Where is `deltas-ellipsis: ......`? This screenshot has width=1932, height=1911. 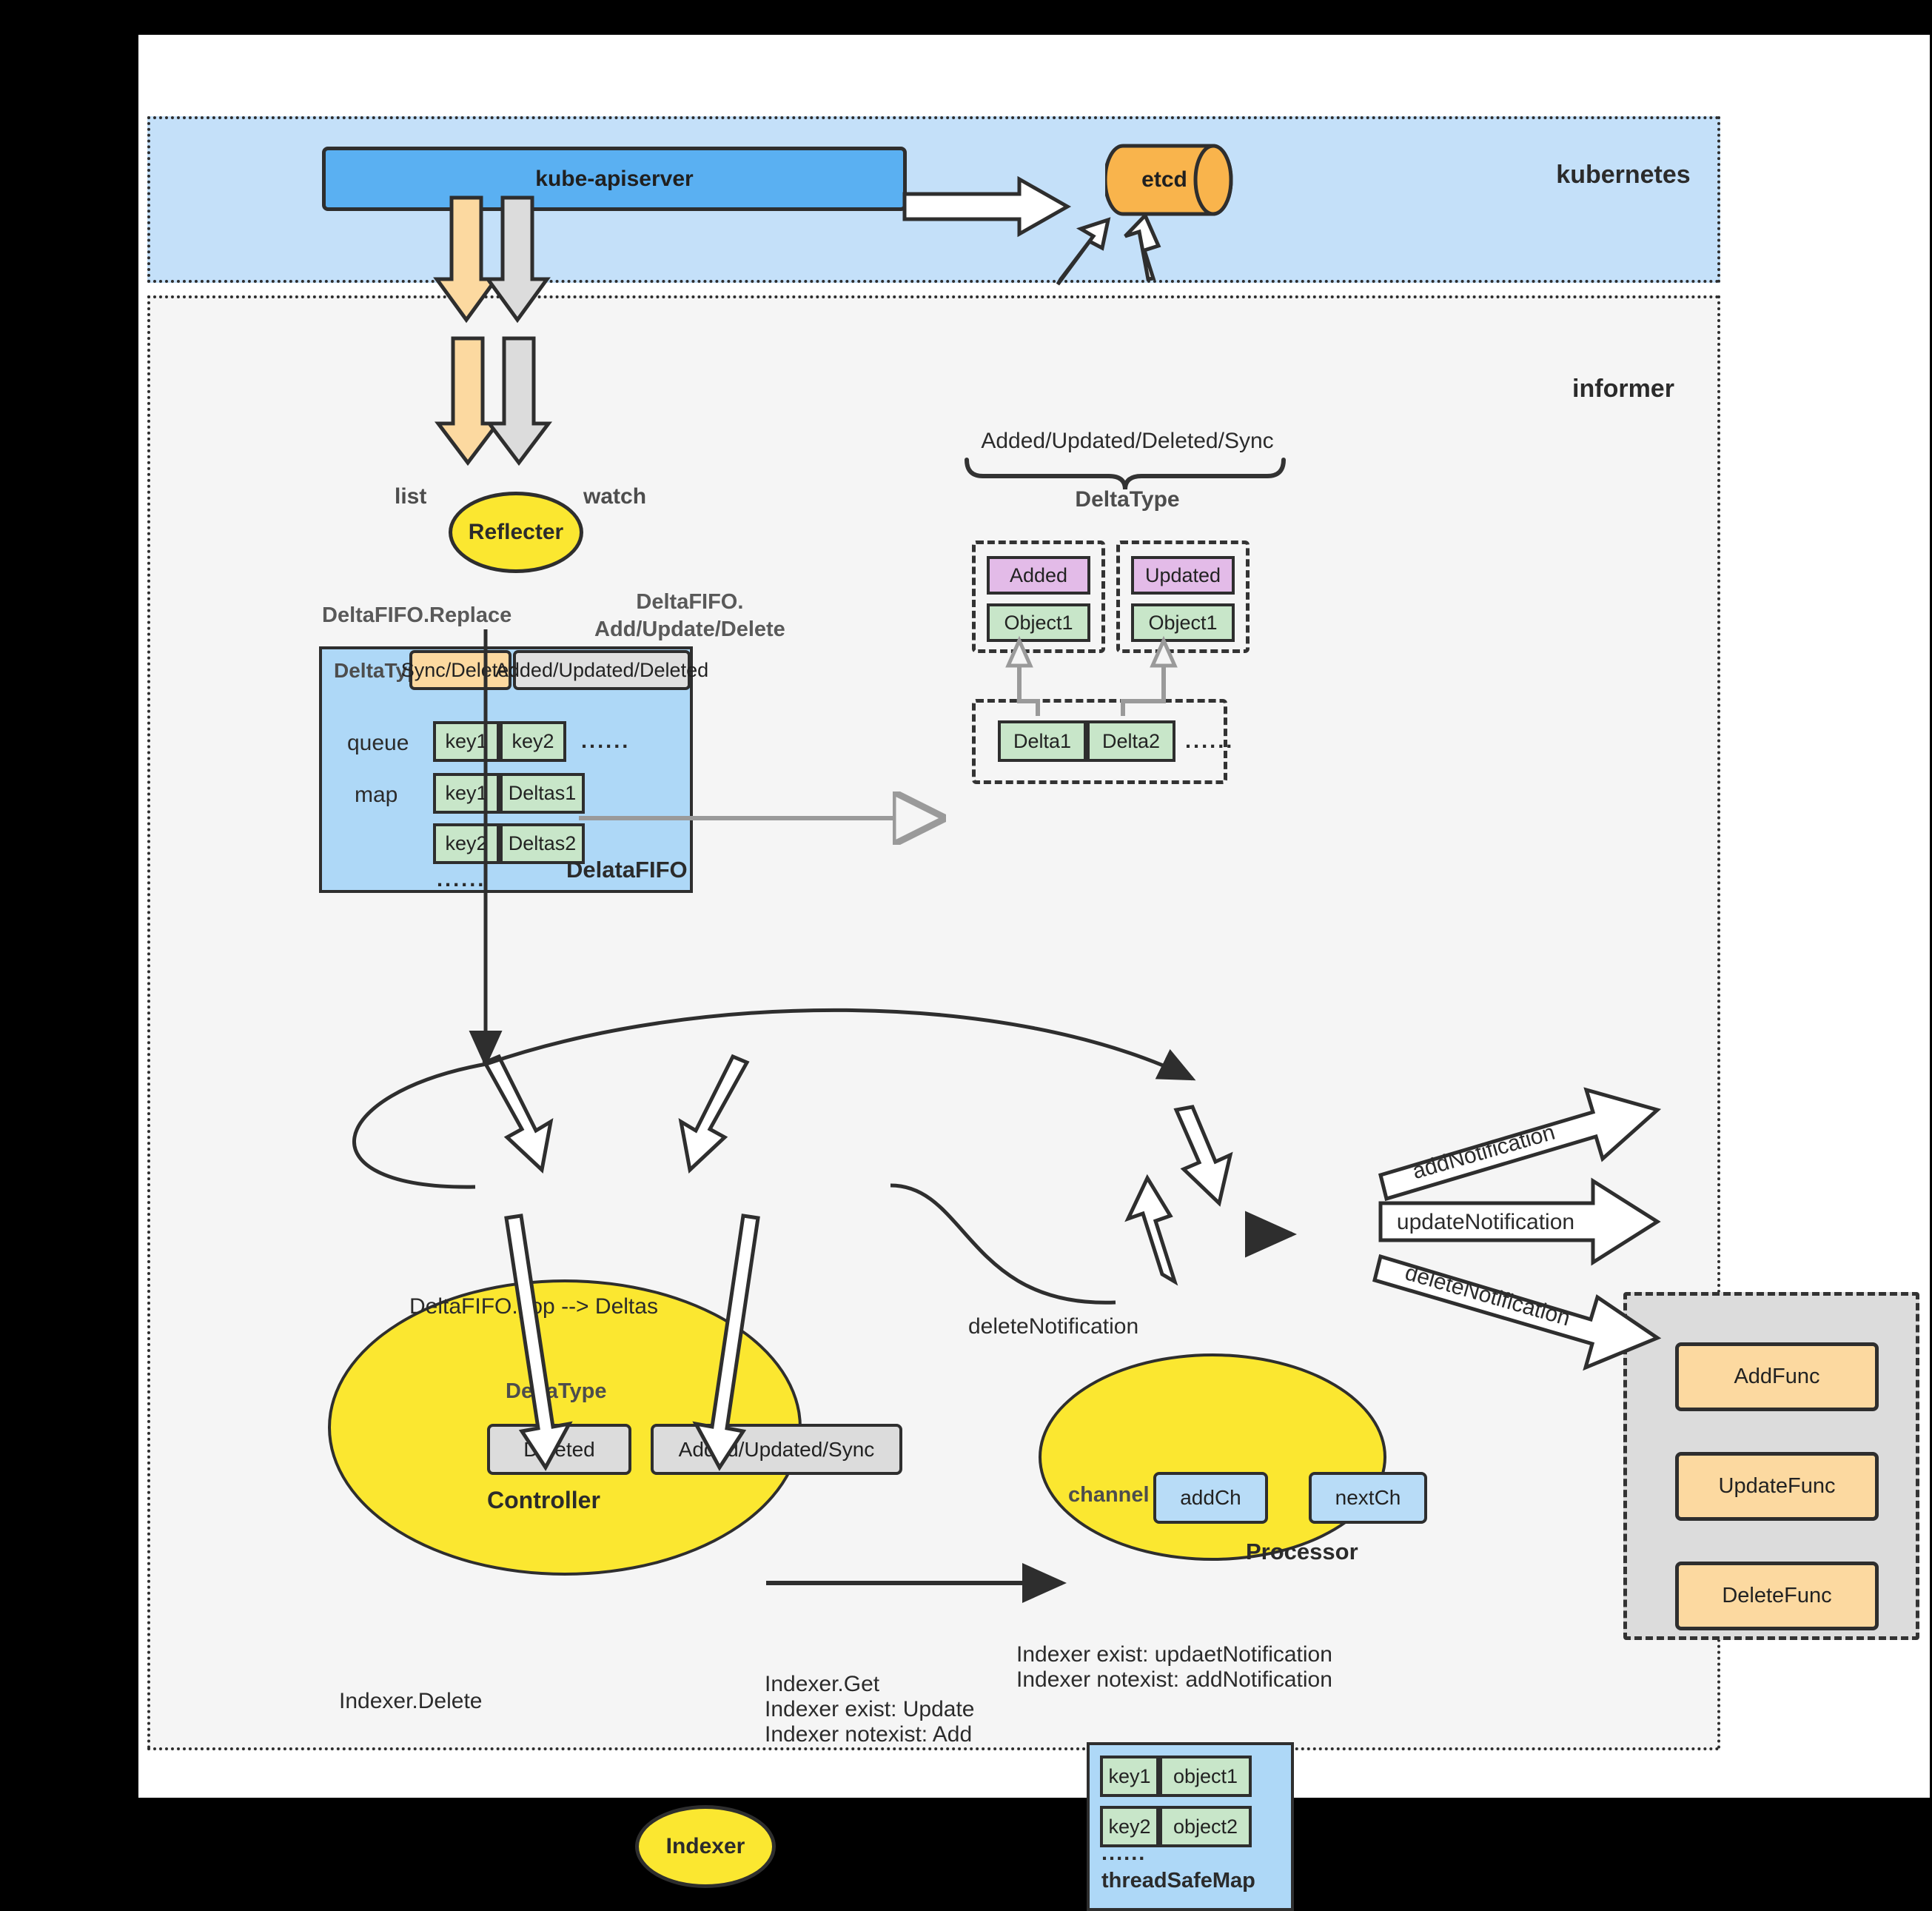 deltas-ellipsis: ...... is located at coordinates (1210, 741).